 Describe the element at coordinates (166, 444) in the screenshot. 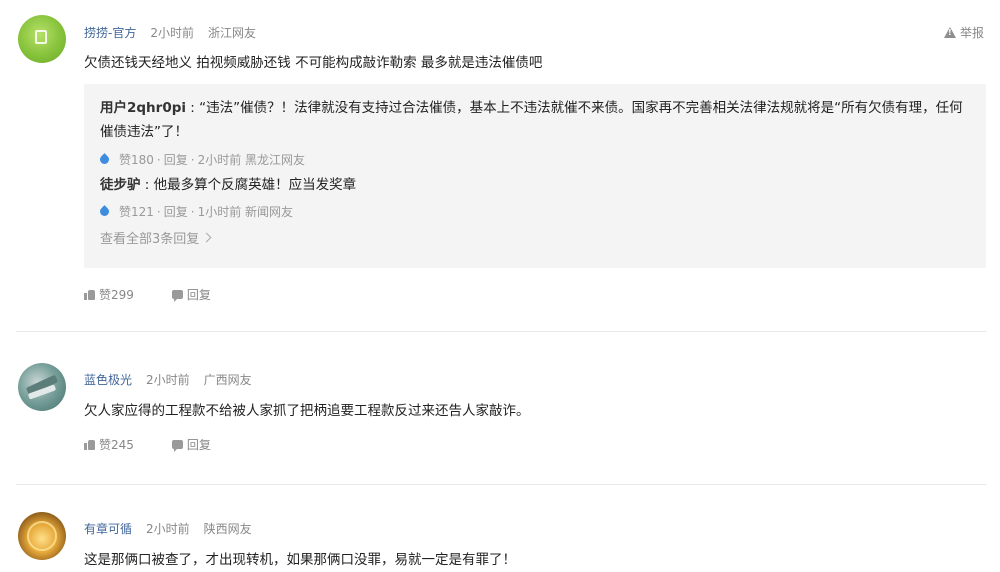

I see `comment-actions: 赞245 回复` at that location.